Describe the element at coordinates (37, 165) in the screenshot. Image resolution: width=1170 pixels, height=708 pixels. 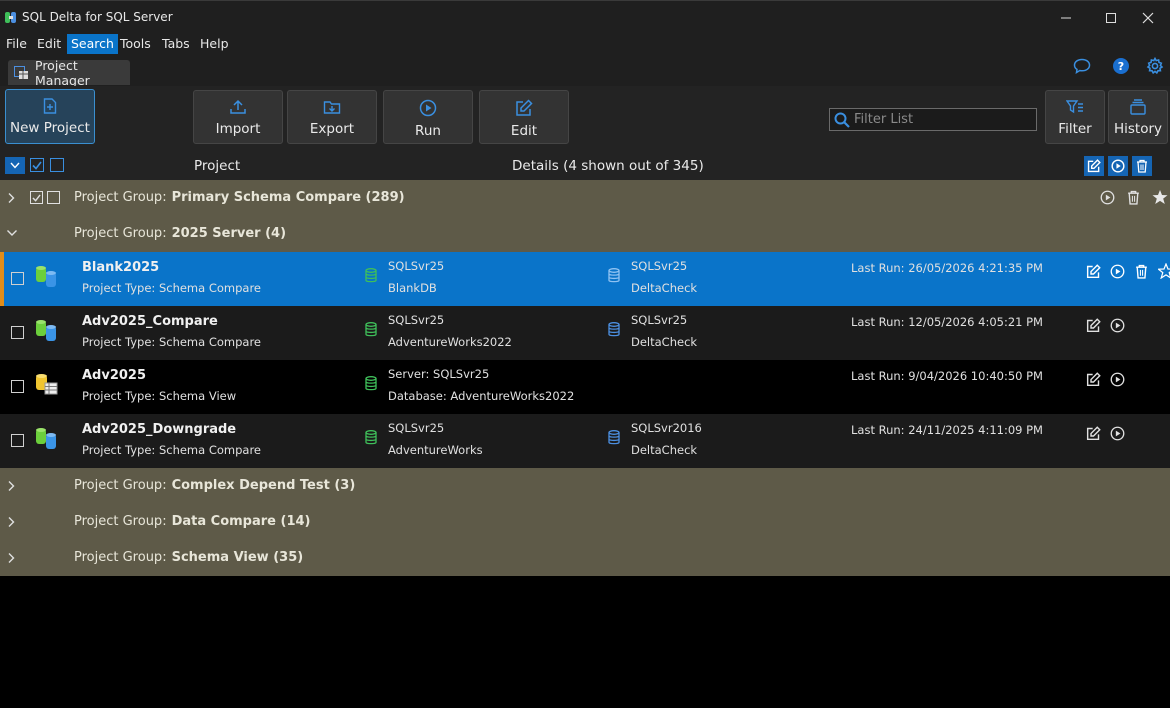
I see `select-all-checkbox` at that location.